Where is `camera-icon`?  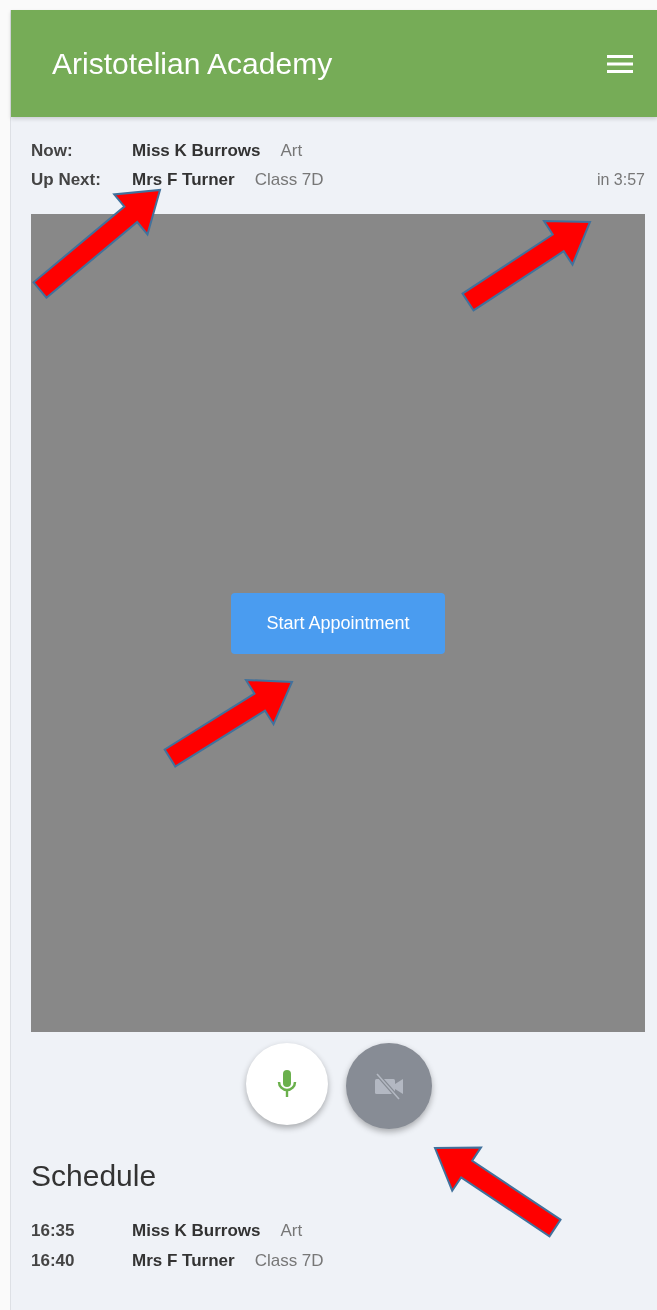
camera-icon is located at coordinates (389, 1086).